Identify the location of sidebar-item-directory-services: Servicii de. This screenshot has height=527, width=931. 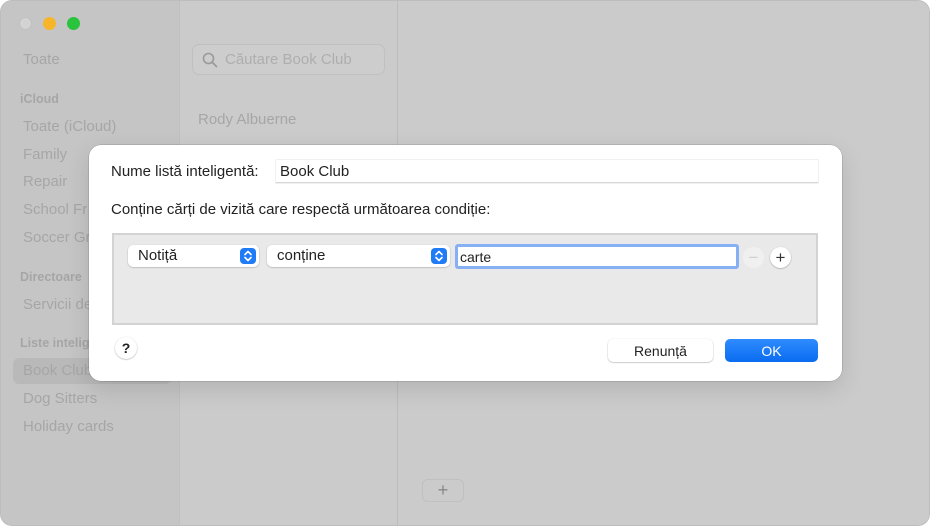
(57, 304).